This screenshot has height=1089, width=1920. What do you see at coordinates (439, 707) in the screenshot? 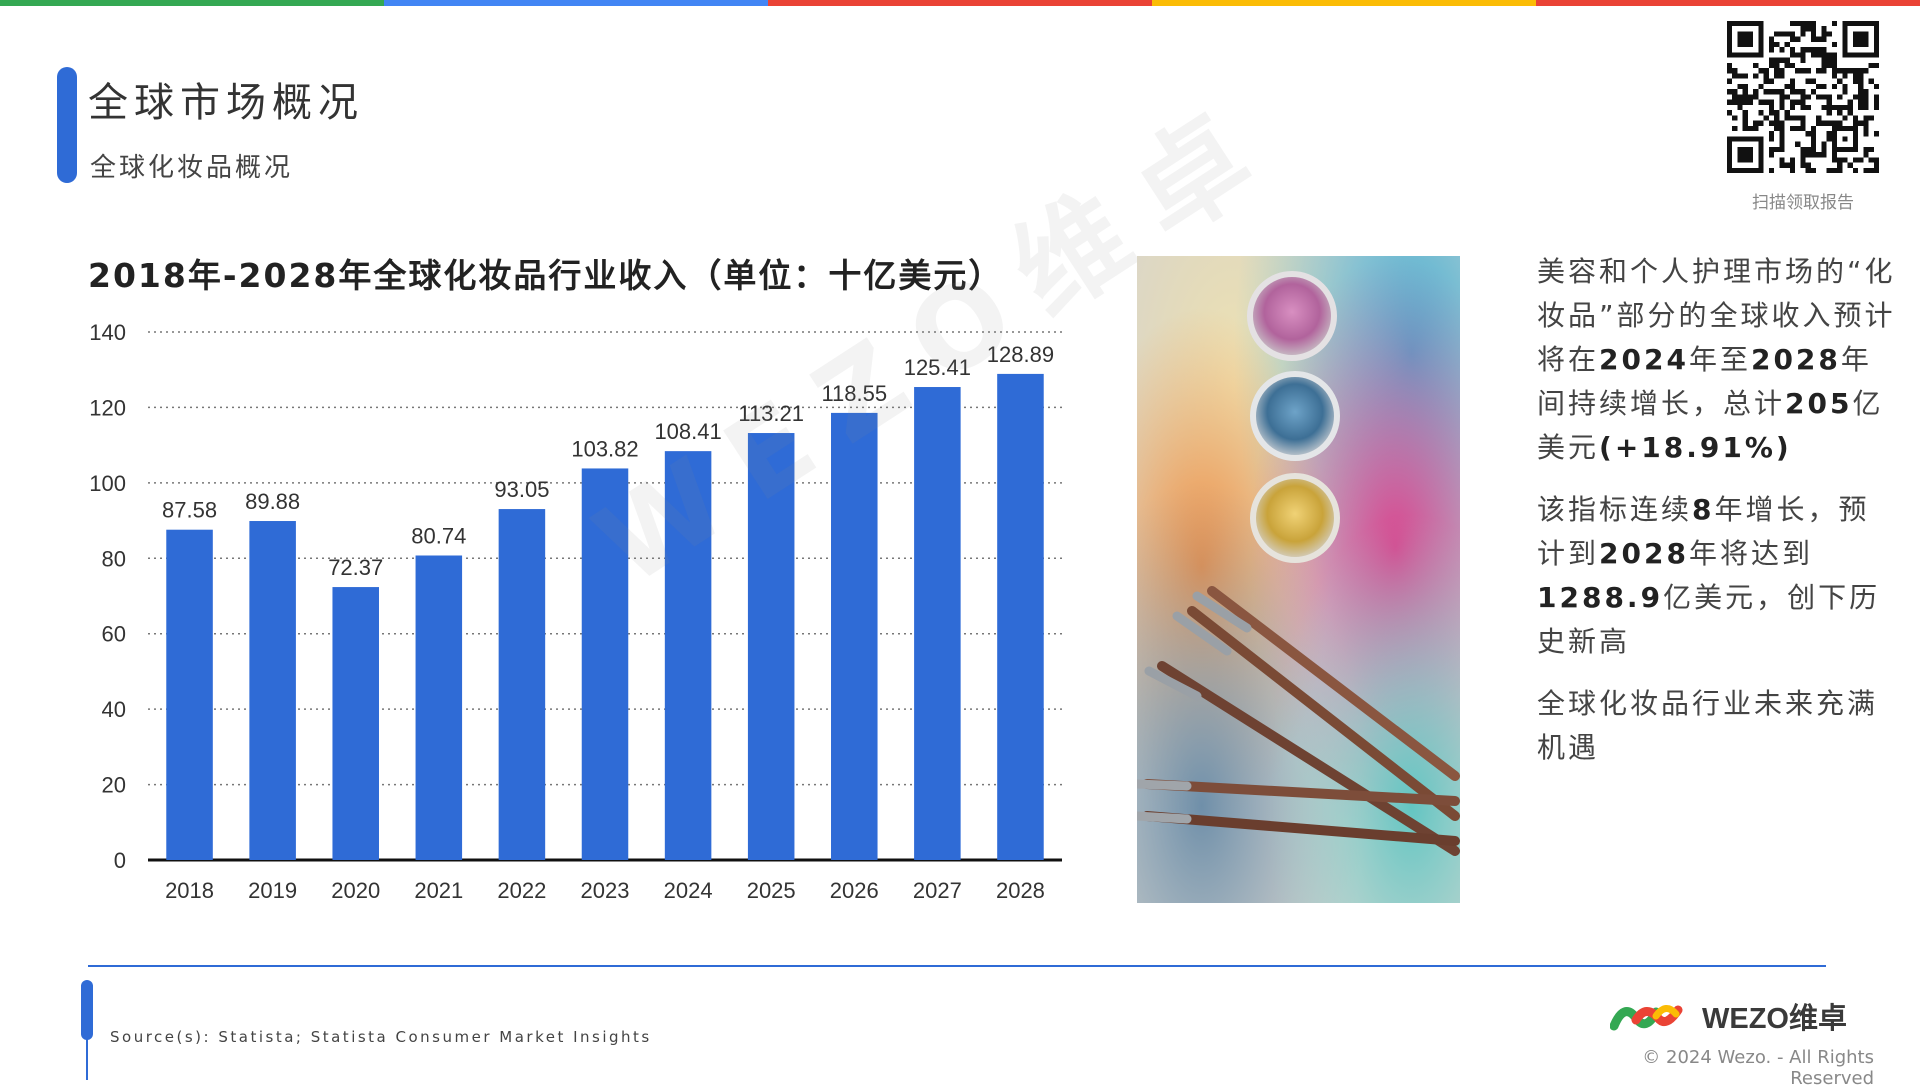
I see `bar-2021` at bounding box center [439, 707].